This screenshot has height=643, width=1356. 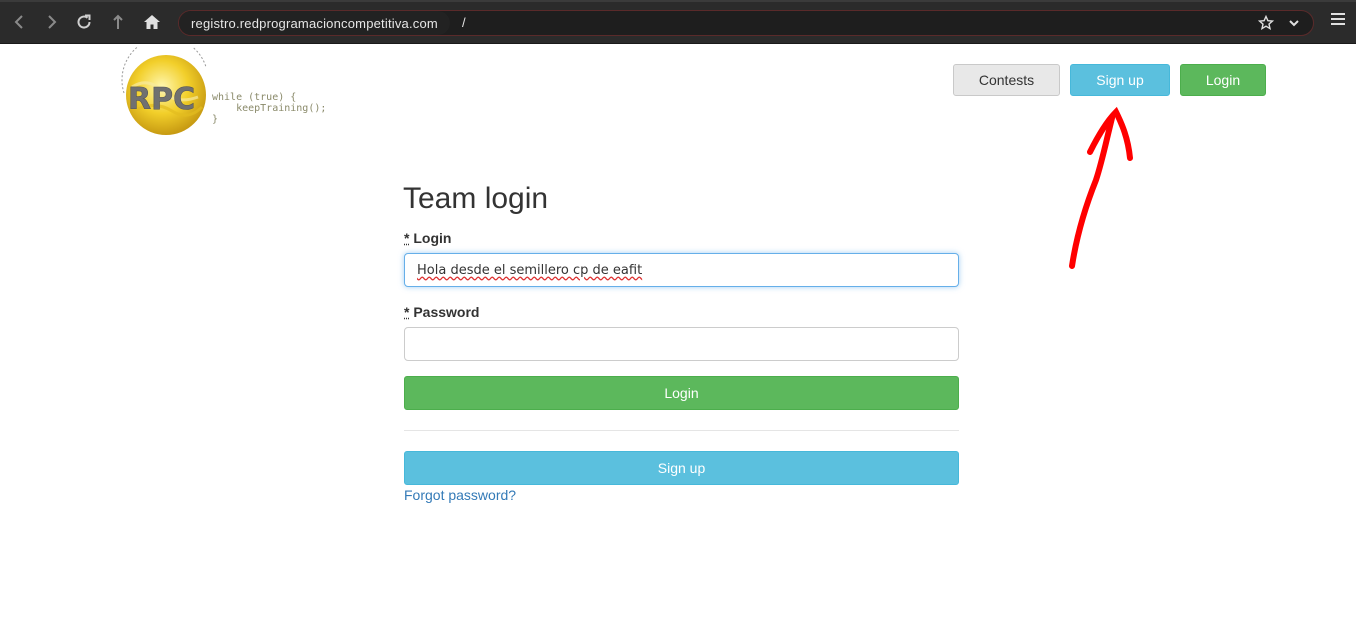 What do you see at coordinates (52, 22) in the screenshot?
I see `forward-icon` at bounding box center [52, 22].